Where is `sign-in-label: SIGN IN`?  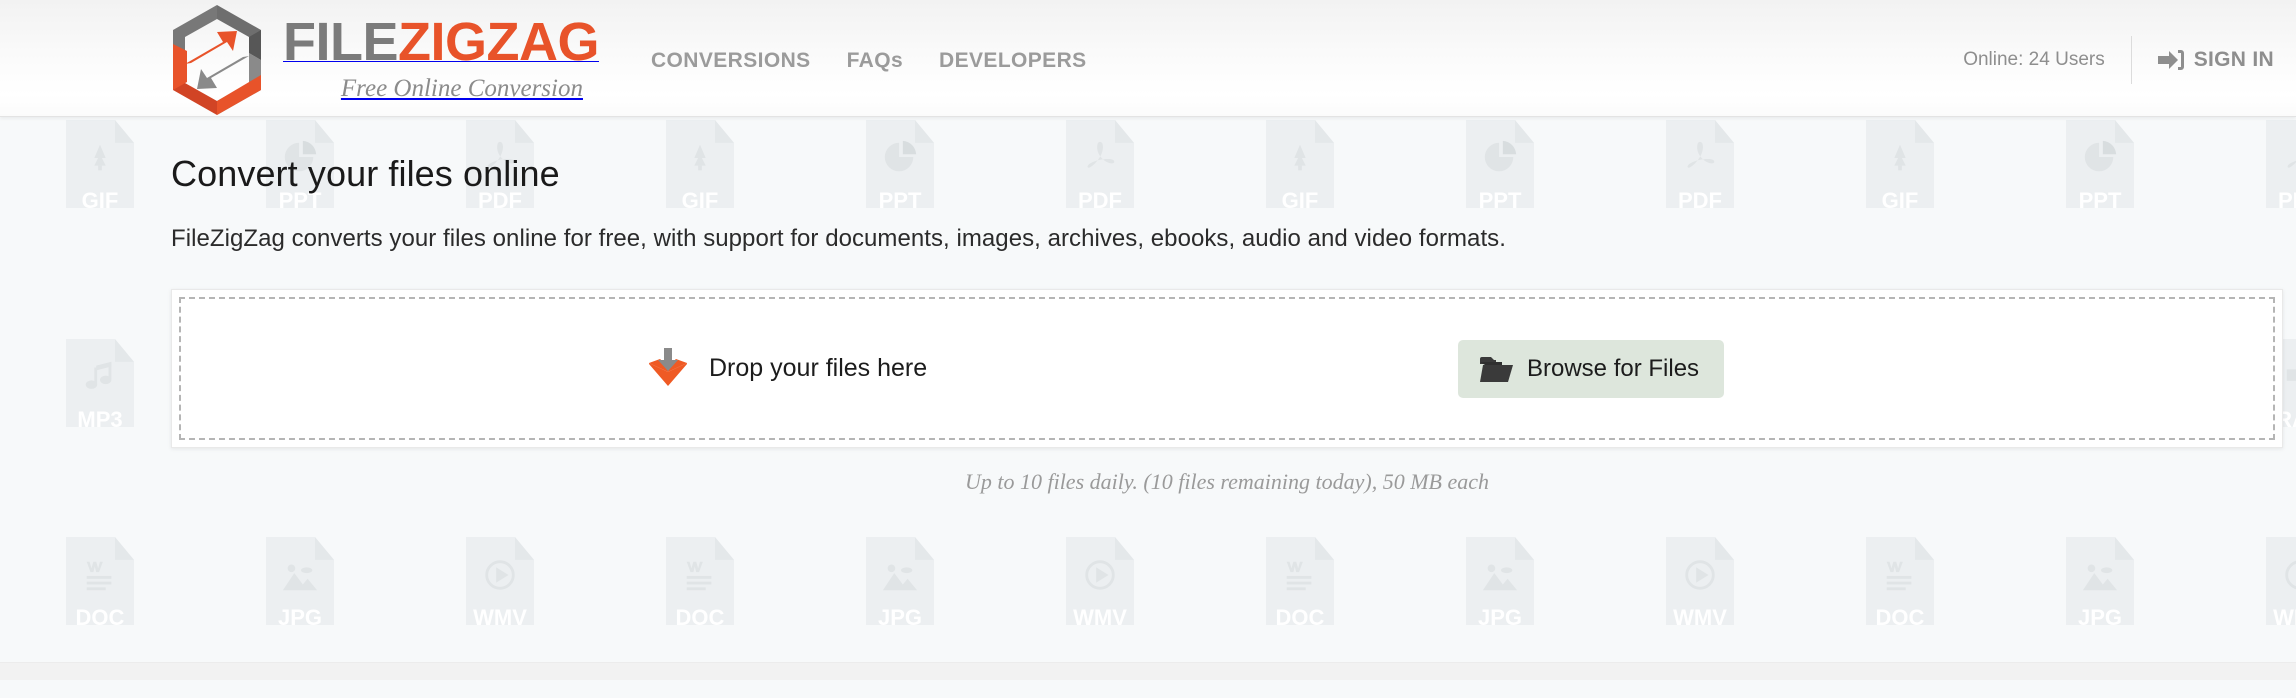 sign-in-label: SIGN IN is located at coordinates (2233, 59).